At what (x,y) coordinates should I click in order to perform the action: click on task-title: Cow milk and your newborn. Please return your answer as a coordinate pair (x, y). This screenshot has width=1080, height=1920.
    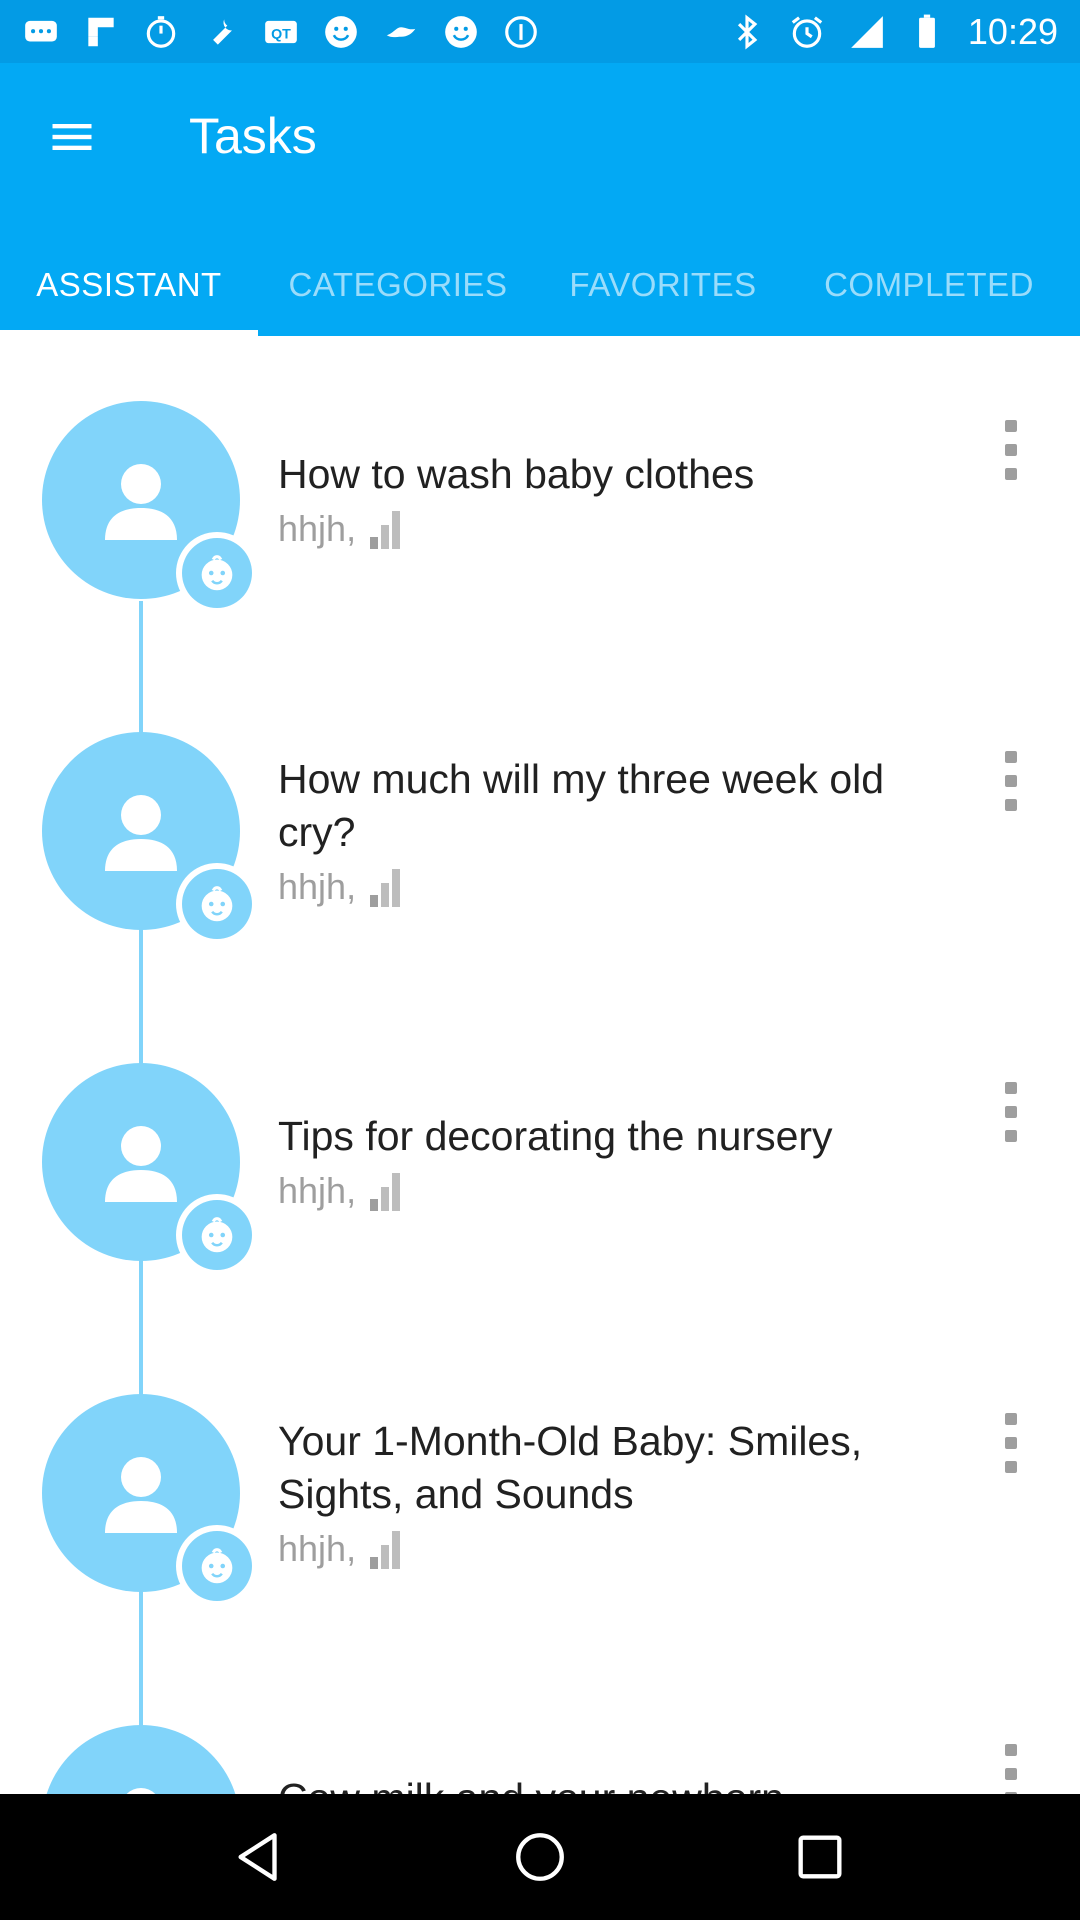
    Looking at the image, I should click on (623, 1783).